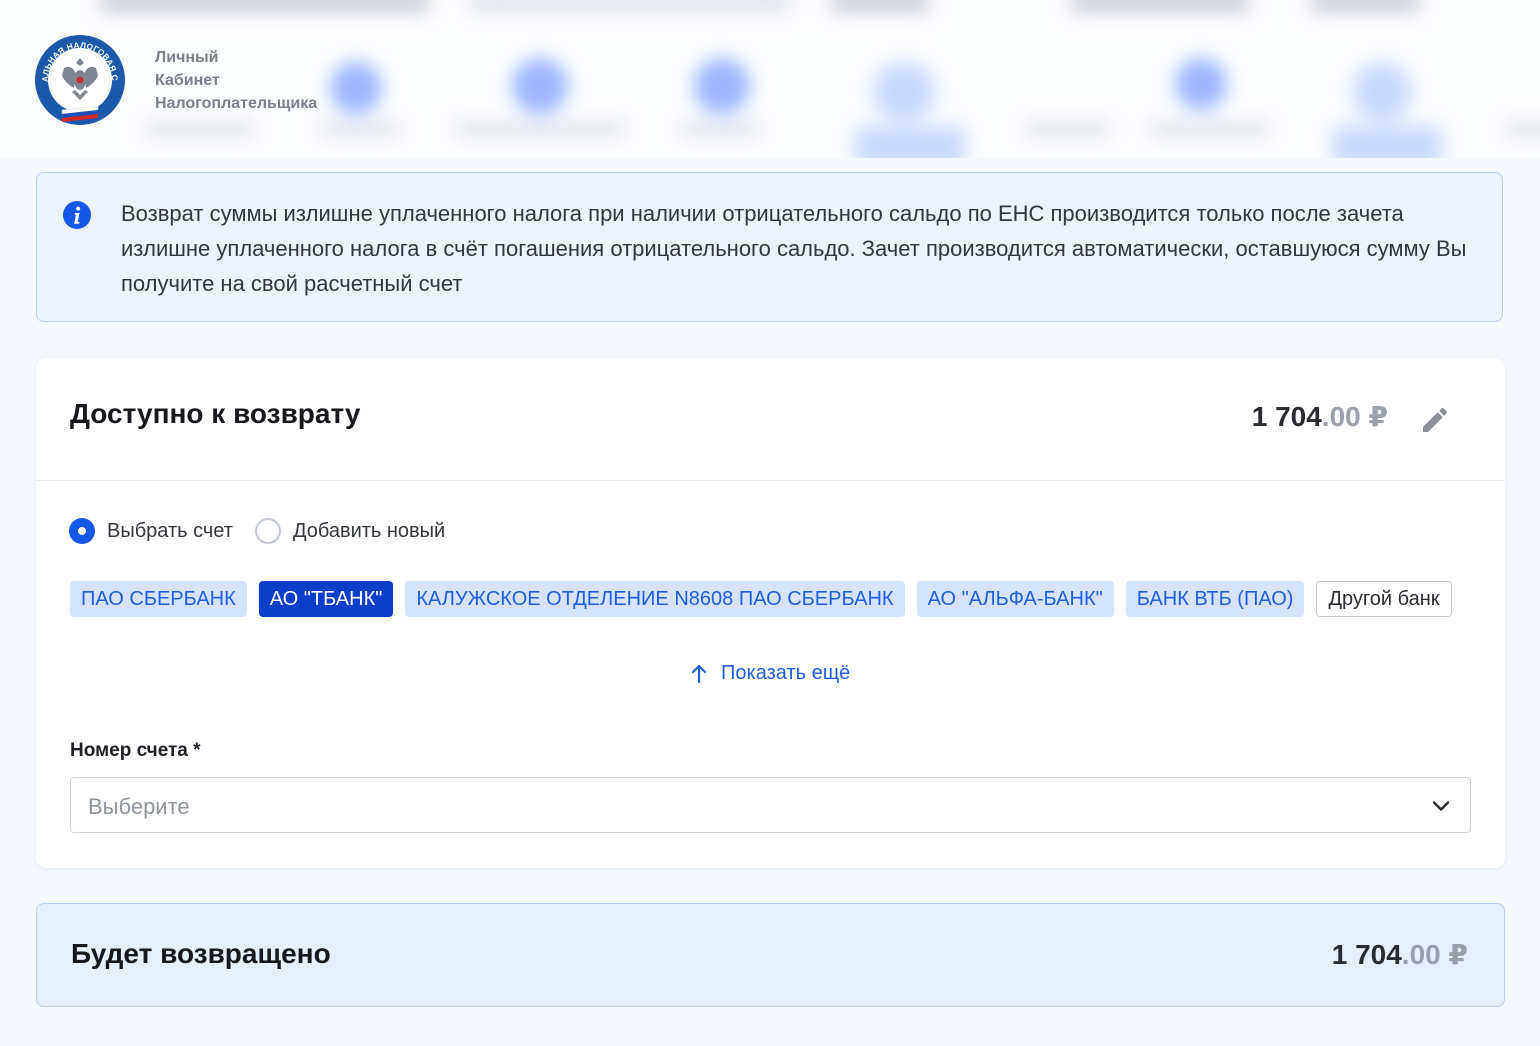 The width and height of the screenshot is (1540, 1046). I want to click on pencil-icon, so click(1435, 419).